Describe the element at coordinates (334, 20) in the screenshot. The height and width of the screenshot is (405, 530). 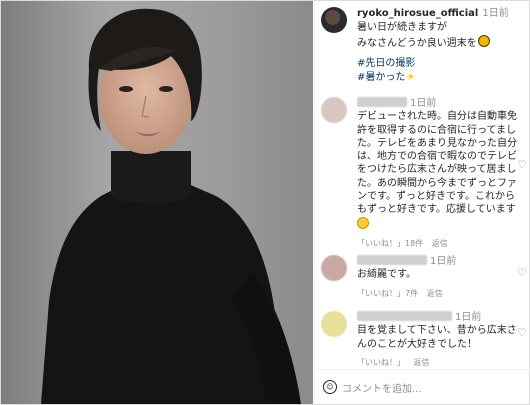
I see `author-avatar` at that location.